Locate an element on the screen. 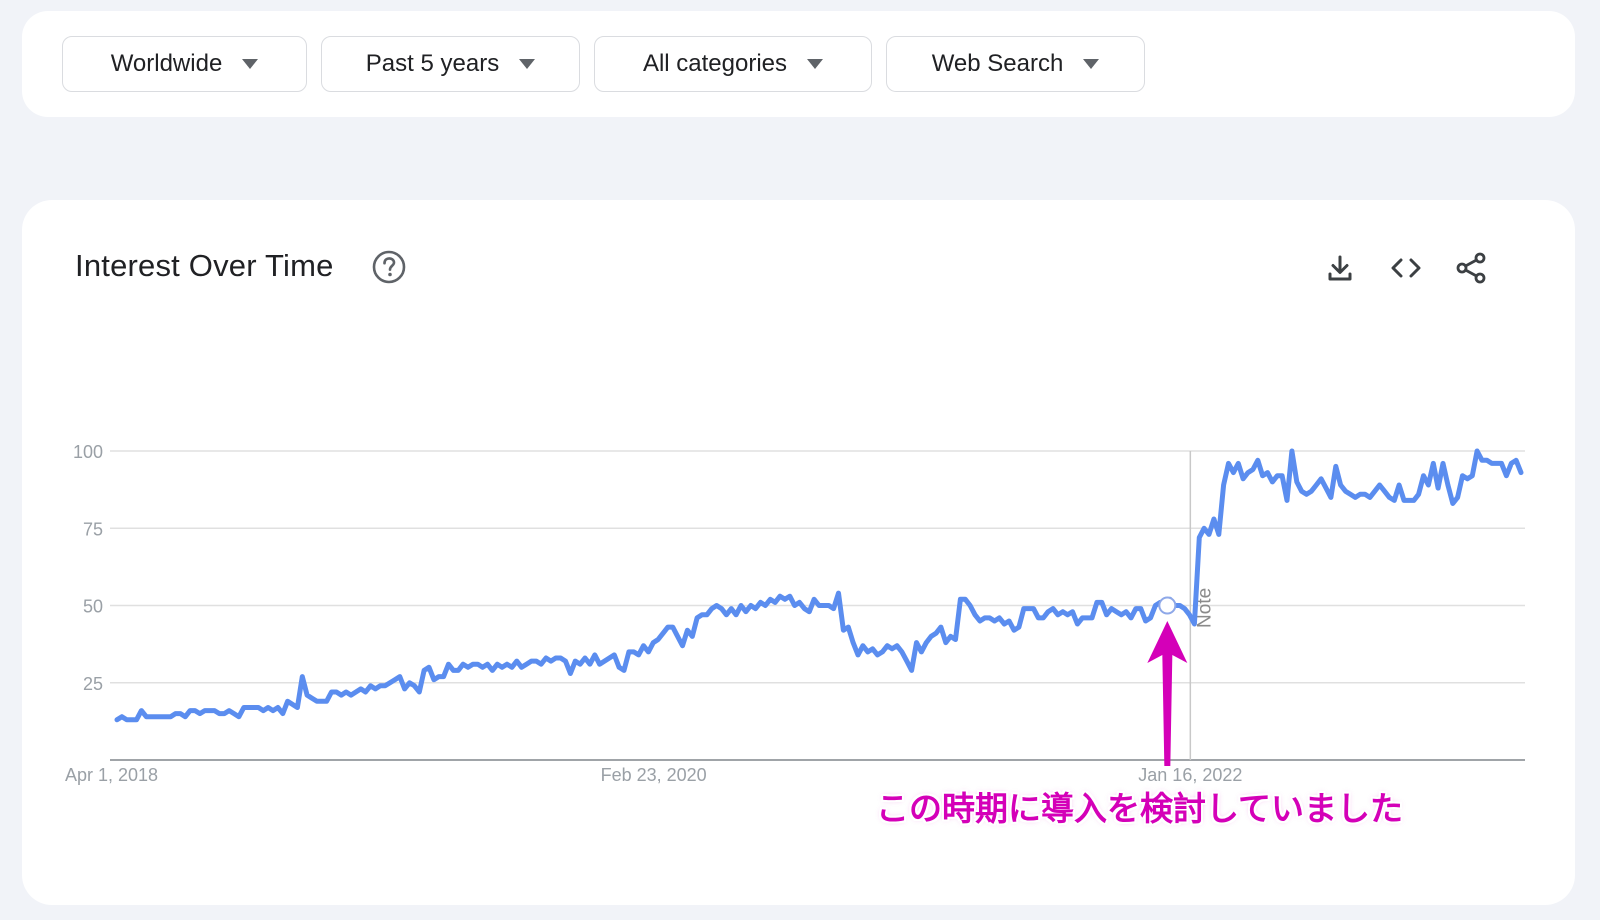 Image resolution: width=1600 pixels, height=920 pixels. annotation-arrow is located at coordinates (1167, 693).